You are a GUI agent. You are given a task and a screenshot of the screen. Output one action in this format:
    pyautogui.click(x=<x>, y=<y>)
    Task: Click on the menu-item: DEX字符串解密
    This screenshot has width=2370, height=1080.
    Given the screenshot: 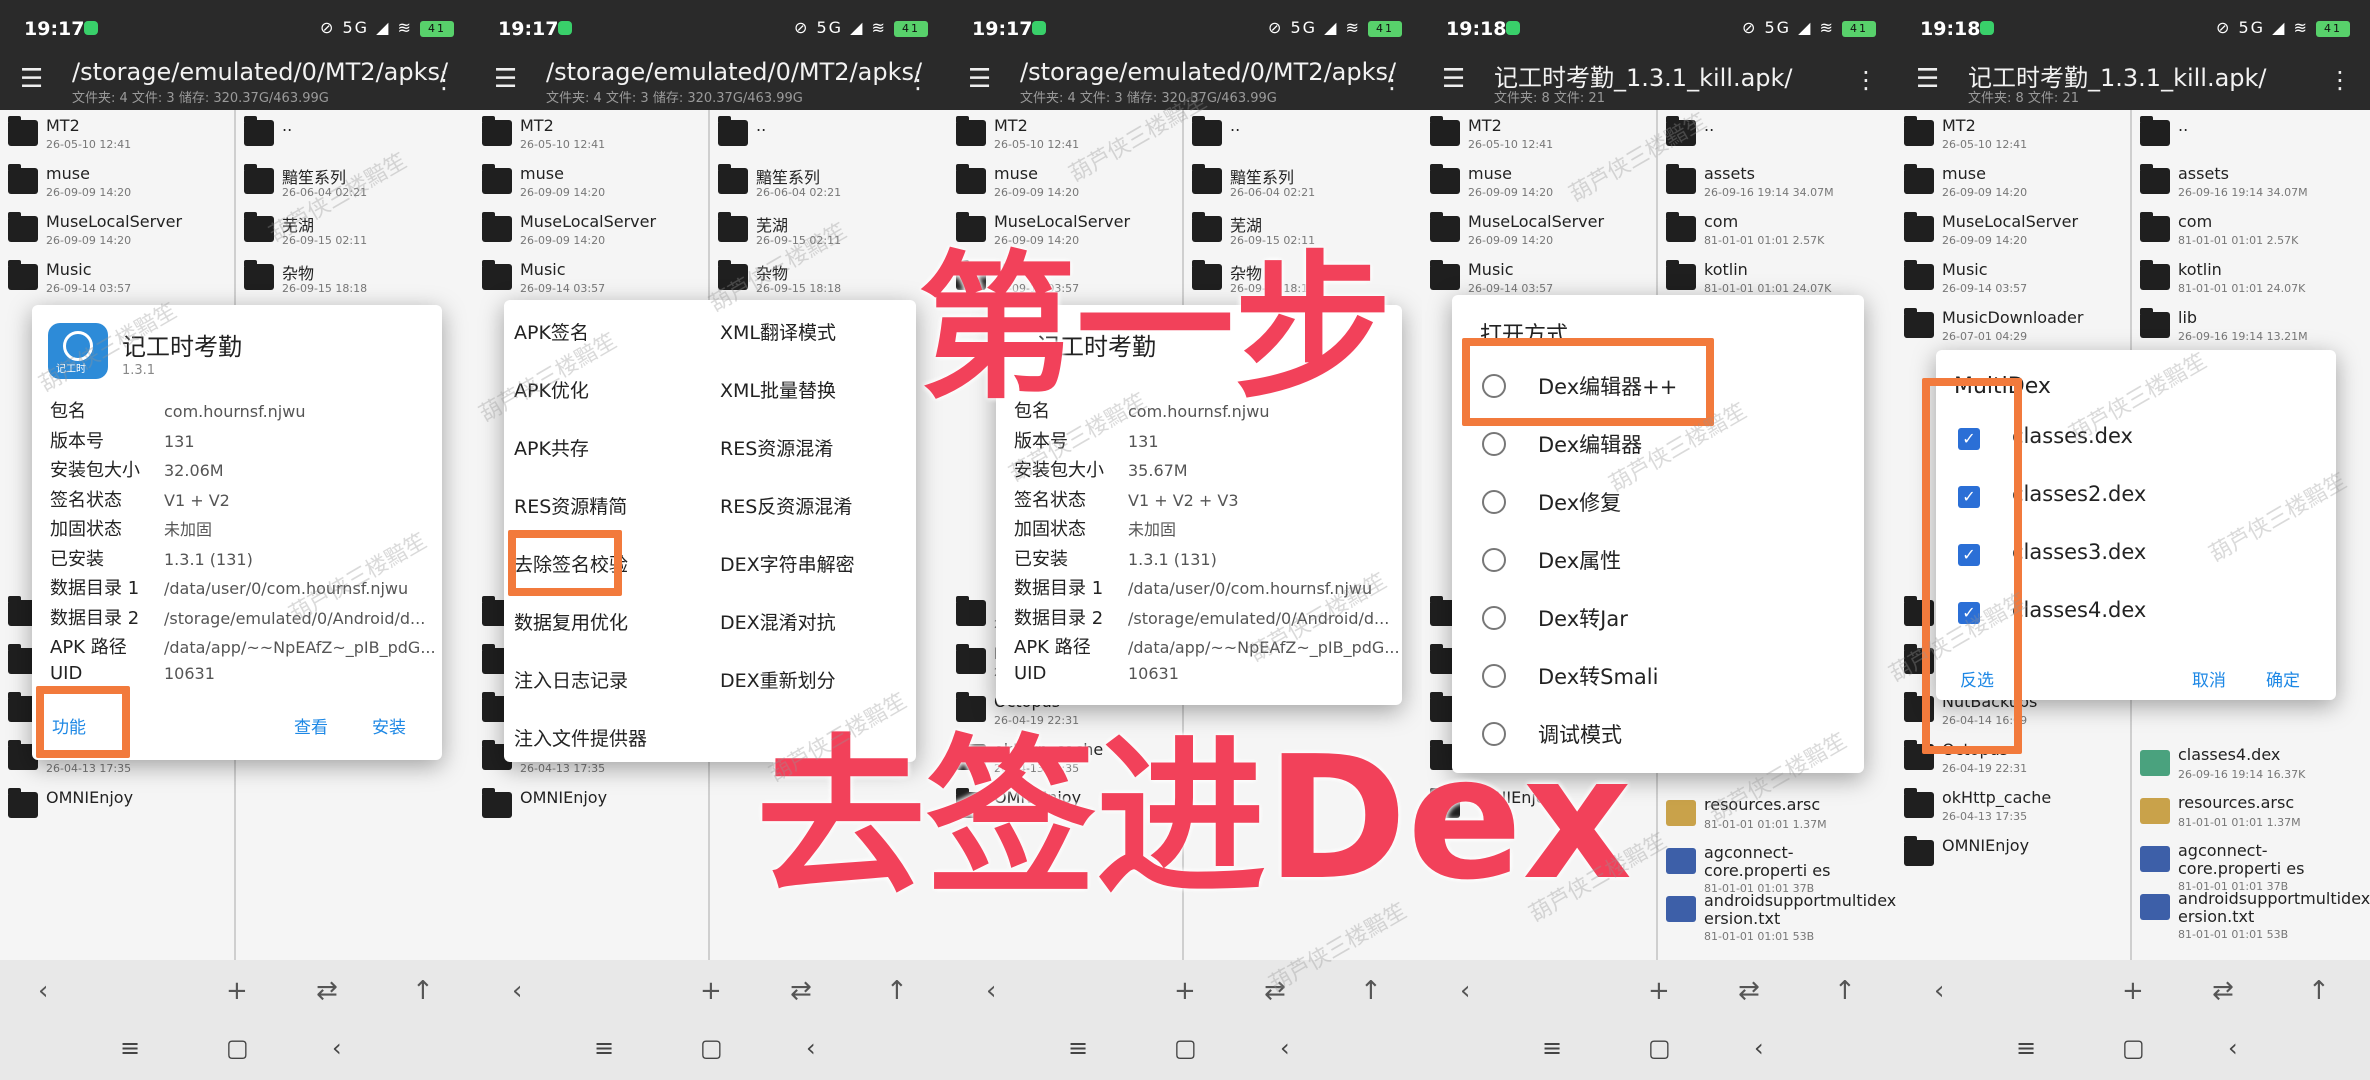 What is the action you would take?
    pyautogui.click(x=787, y=563)
    